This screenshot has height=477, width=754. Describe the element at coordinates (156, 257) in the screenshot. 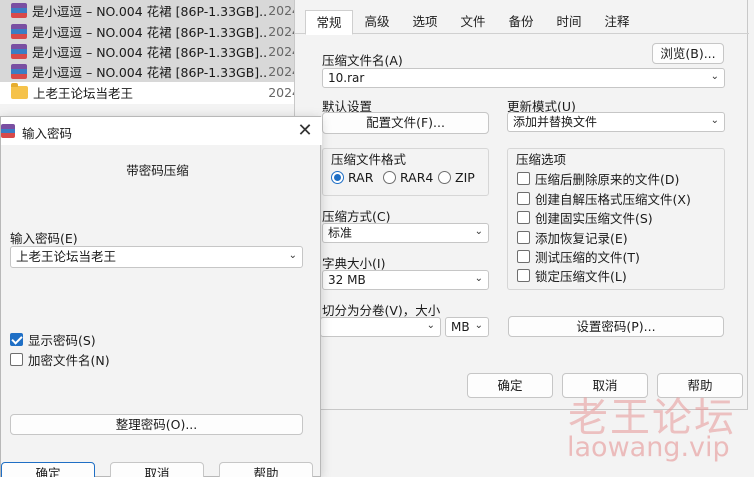

I see `password-input: 上老王论坛当老王 ⌄` at that location.